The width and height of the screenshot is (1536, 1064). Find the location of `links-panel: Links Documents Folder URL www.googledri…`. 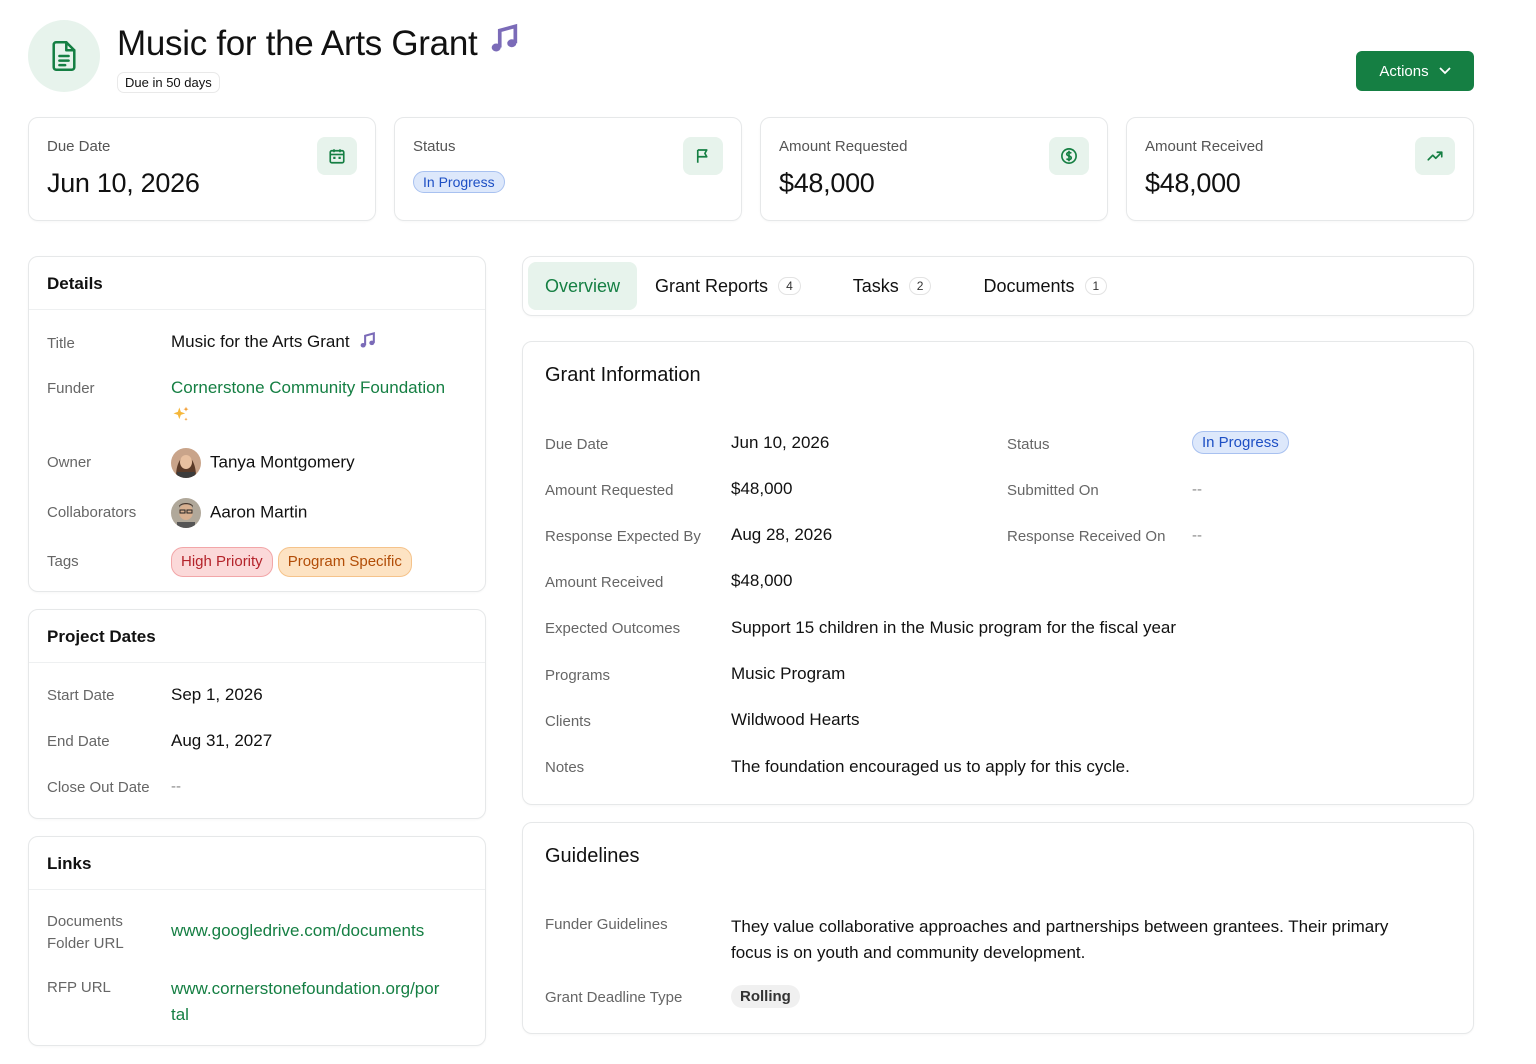

links-panel: Links Documents Folder URL www.googledri… is located at coordinates (257, 941).